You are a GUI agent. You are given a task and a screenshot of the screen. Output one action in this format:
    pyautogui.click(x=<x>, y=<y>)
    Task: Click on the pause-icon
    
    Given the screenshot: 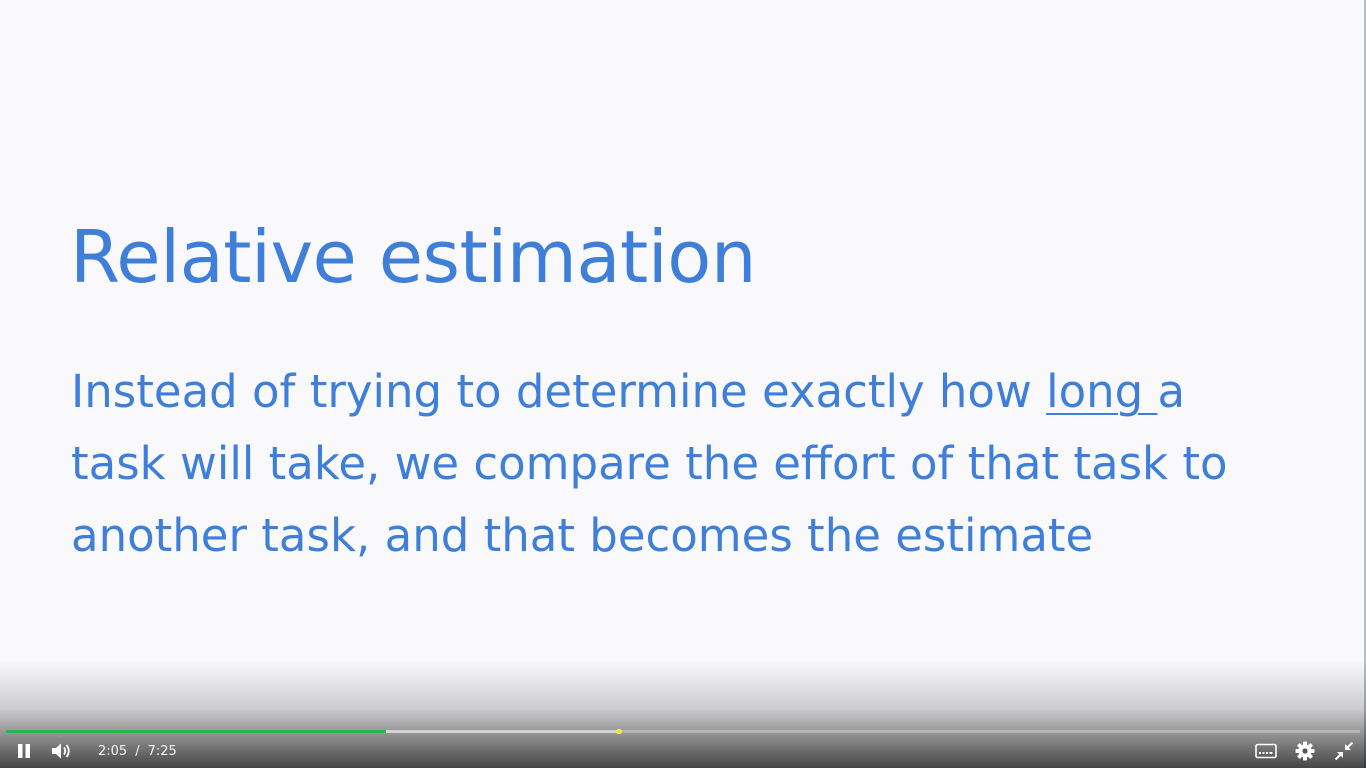 What is the action you would take?
    pyautogui.click(x=24, y=751)
    